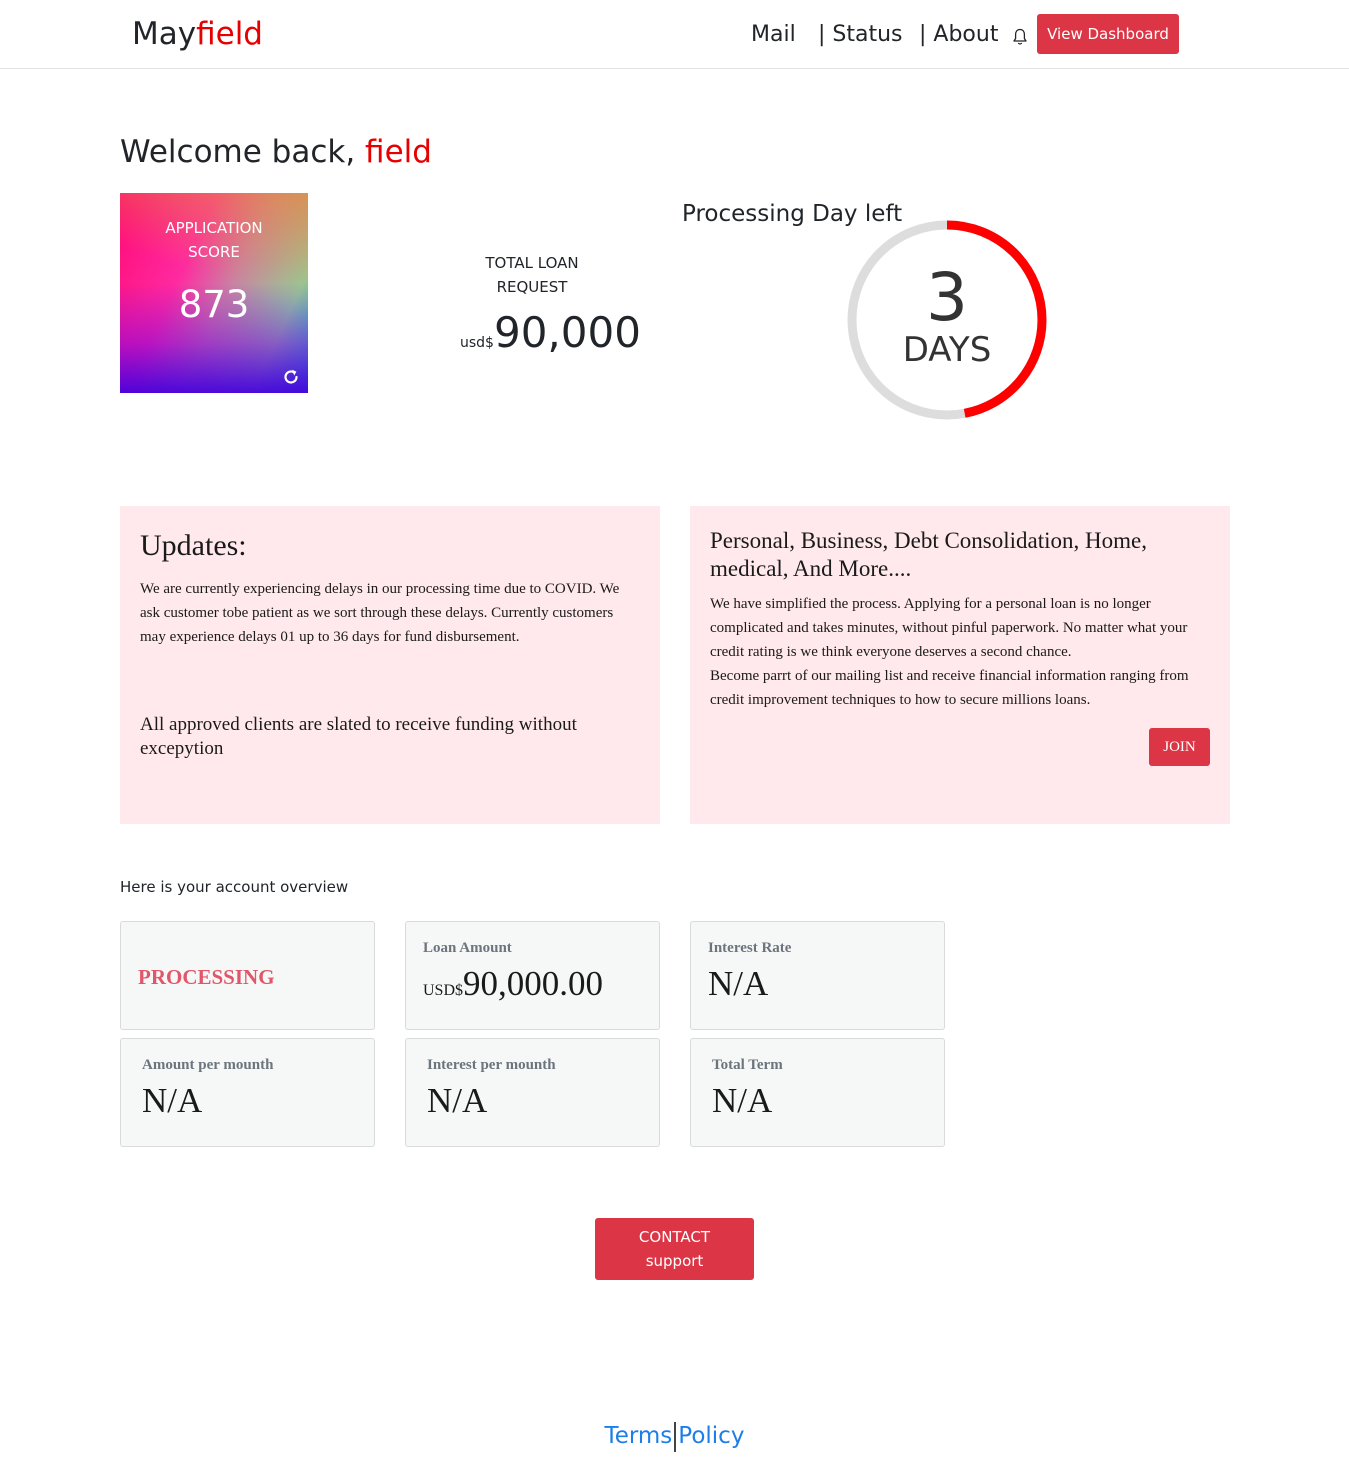 This screenshot has width=1349, height=1476. Describe the element at coordinates (947, 297) in the screenshot. I see `processing-days-value: 3` at that location.